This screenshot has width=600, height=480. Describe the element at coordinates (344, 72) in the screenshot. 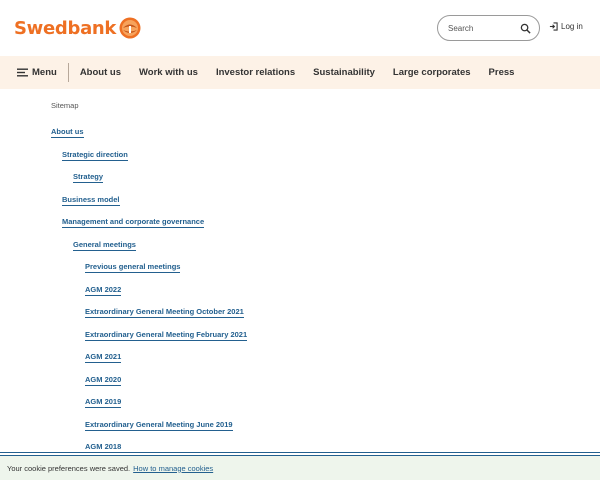

I see `nav-sustainability: Sustainability` at that location.